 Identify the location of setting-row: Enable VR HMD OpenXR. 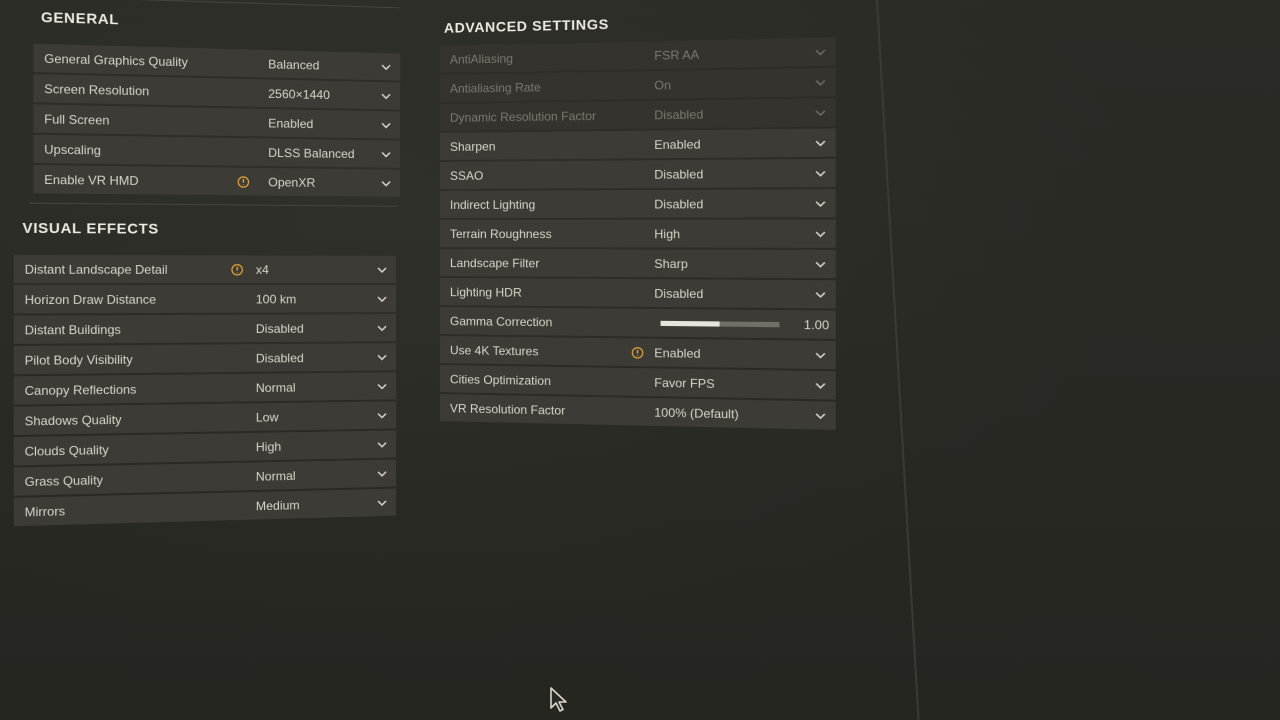
(217, 181).